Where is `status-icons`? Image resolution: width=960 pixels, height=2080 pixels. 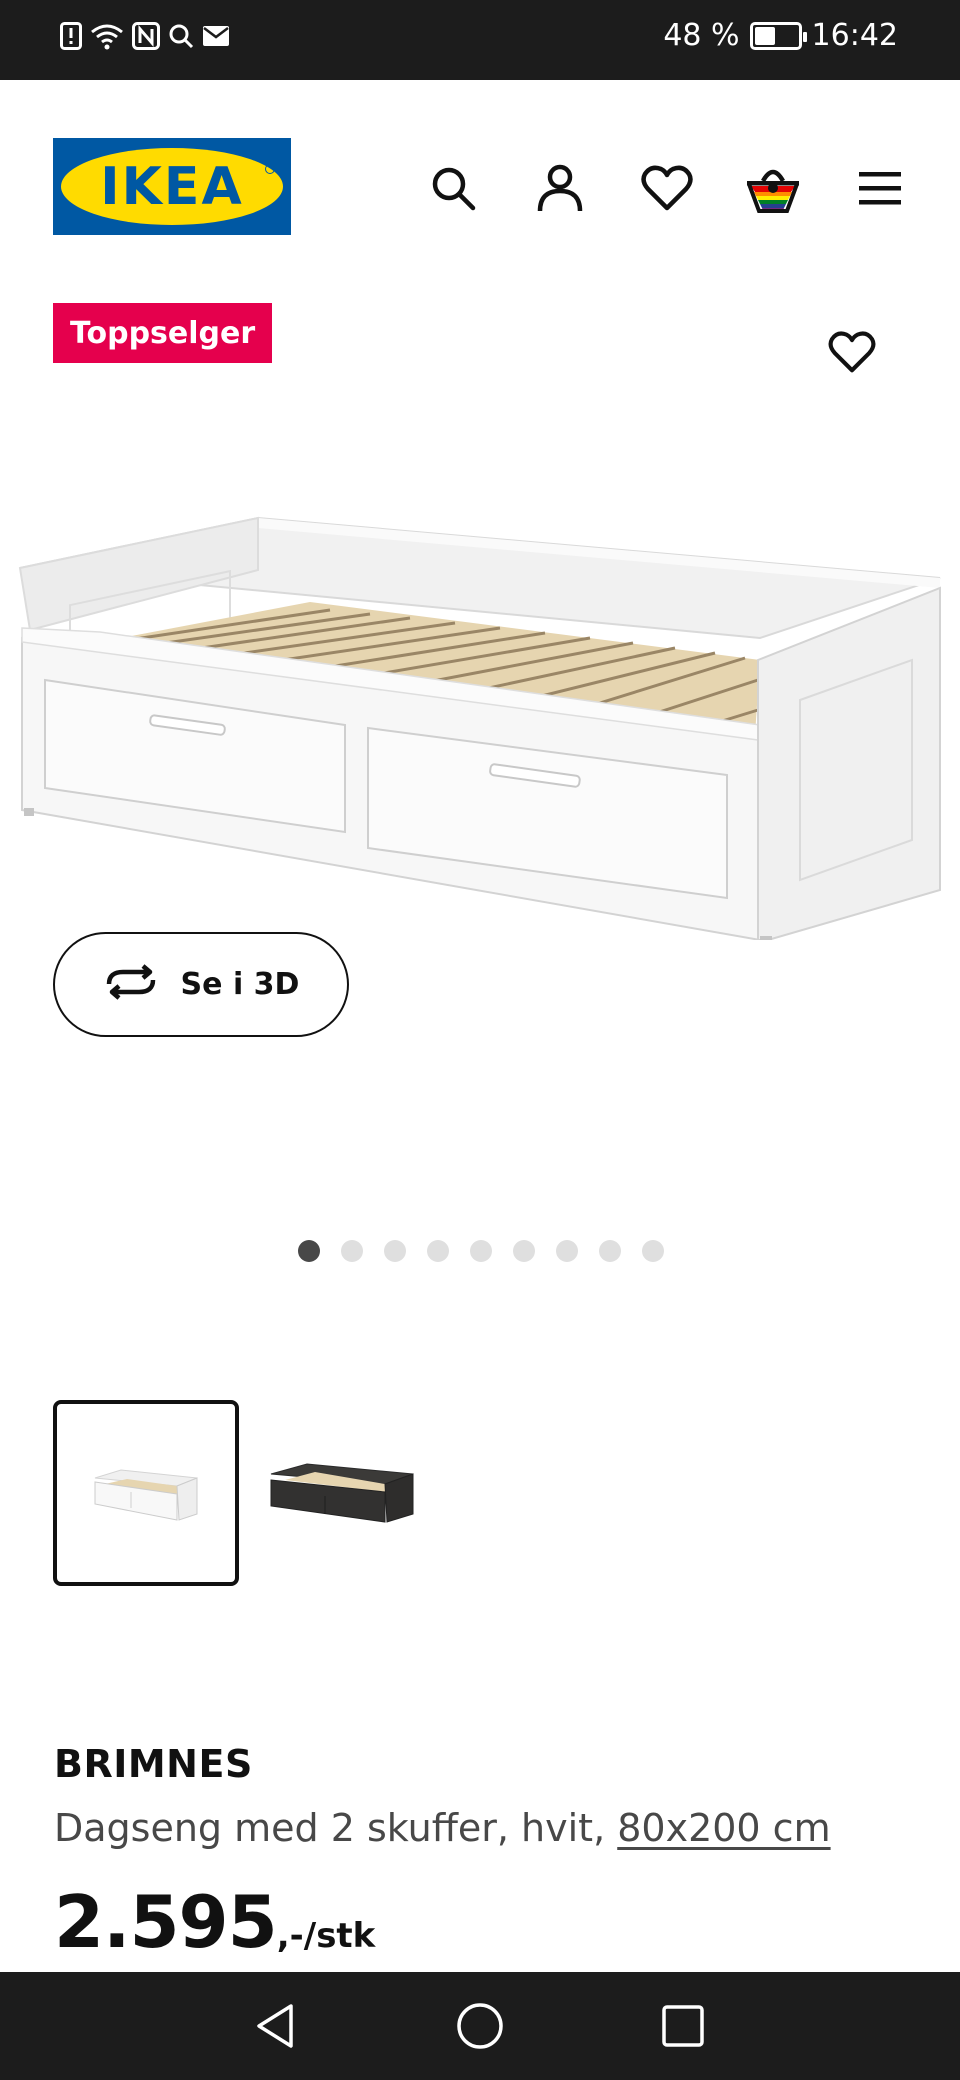 status-icons is located at coordinates (145, 36).